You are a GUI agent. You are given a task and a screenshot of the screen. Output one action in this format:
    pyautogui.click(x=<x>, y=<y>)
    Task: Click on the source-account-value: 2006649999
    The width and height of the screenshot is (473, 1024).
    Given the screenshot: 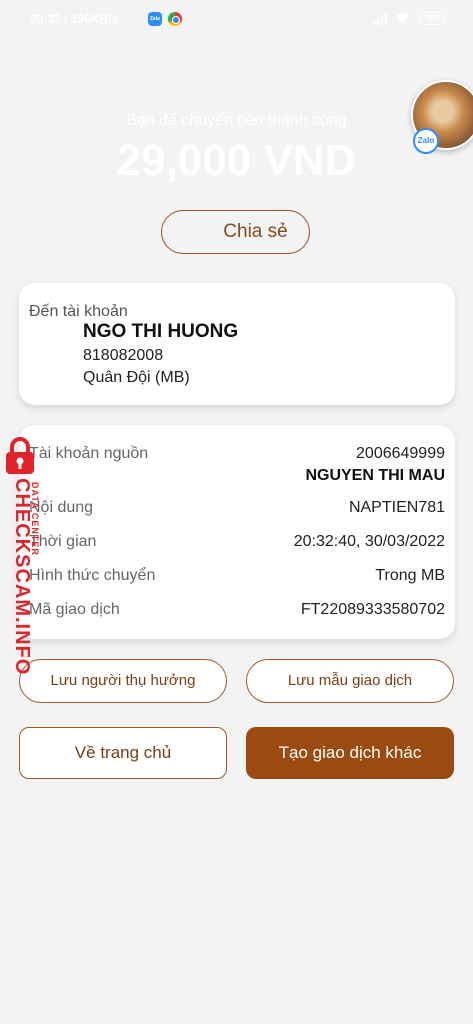 What is the action you would take?
    pyautogui.click(x=400, y=453)
    